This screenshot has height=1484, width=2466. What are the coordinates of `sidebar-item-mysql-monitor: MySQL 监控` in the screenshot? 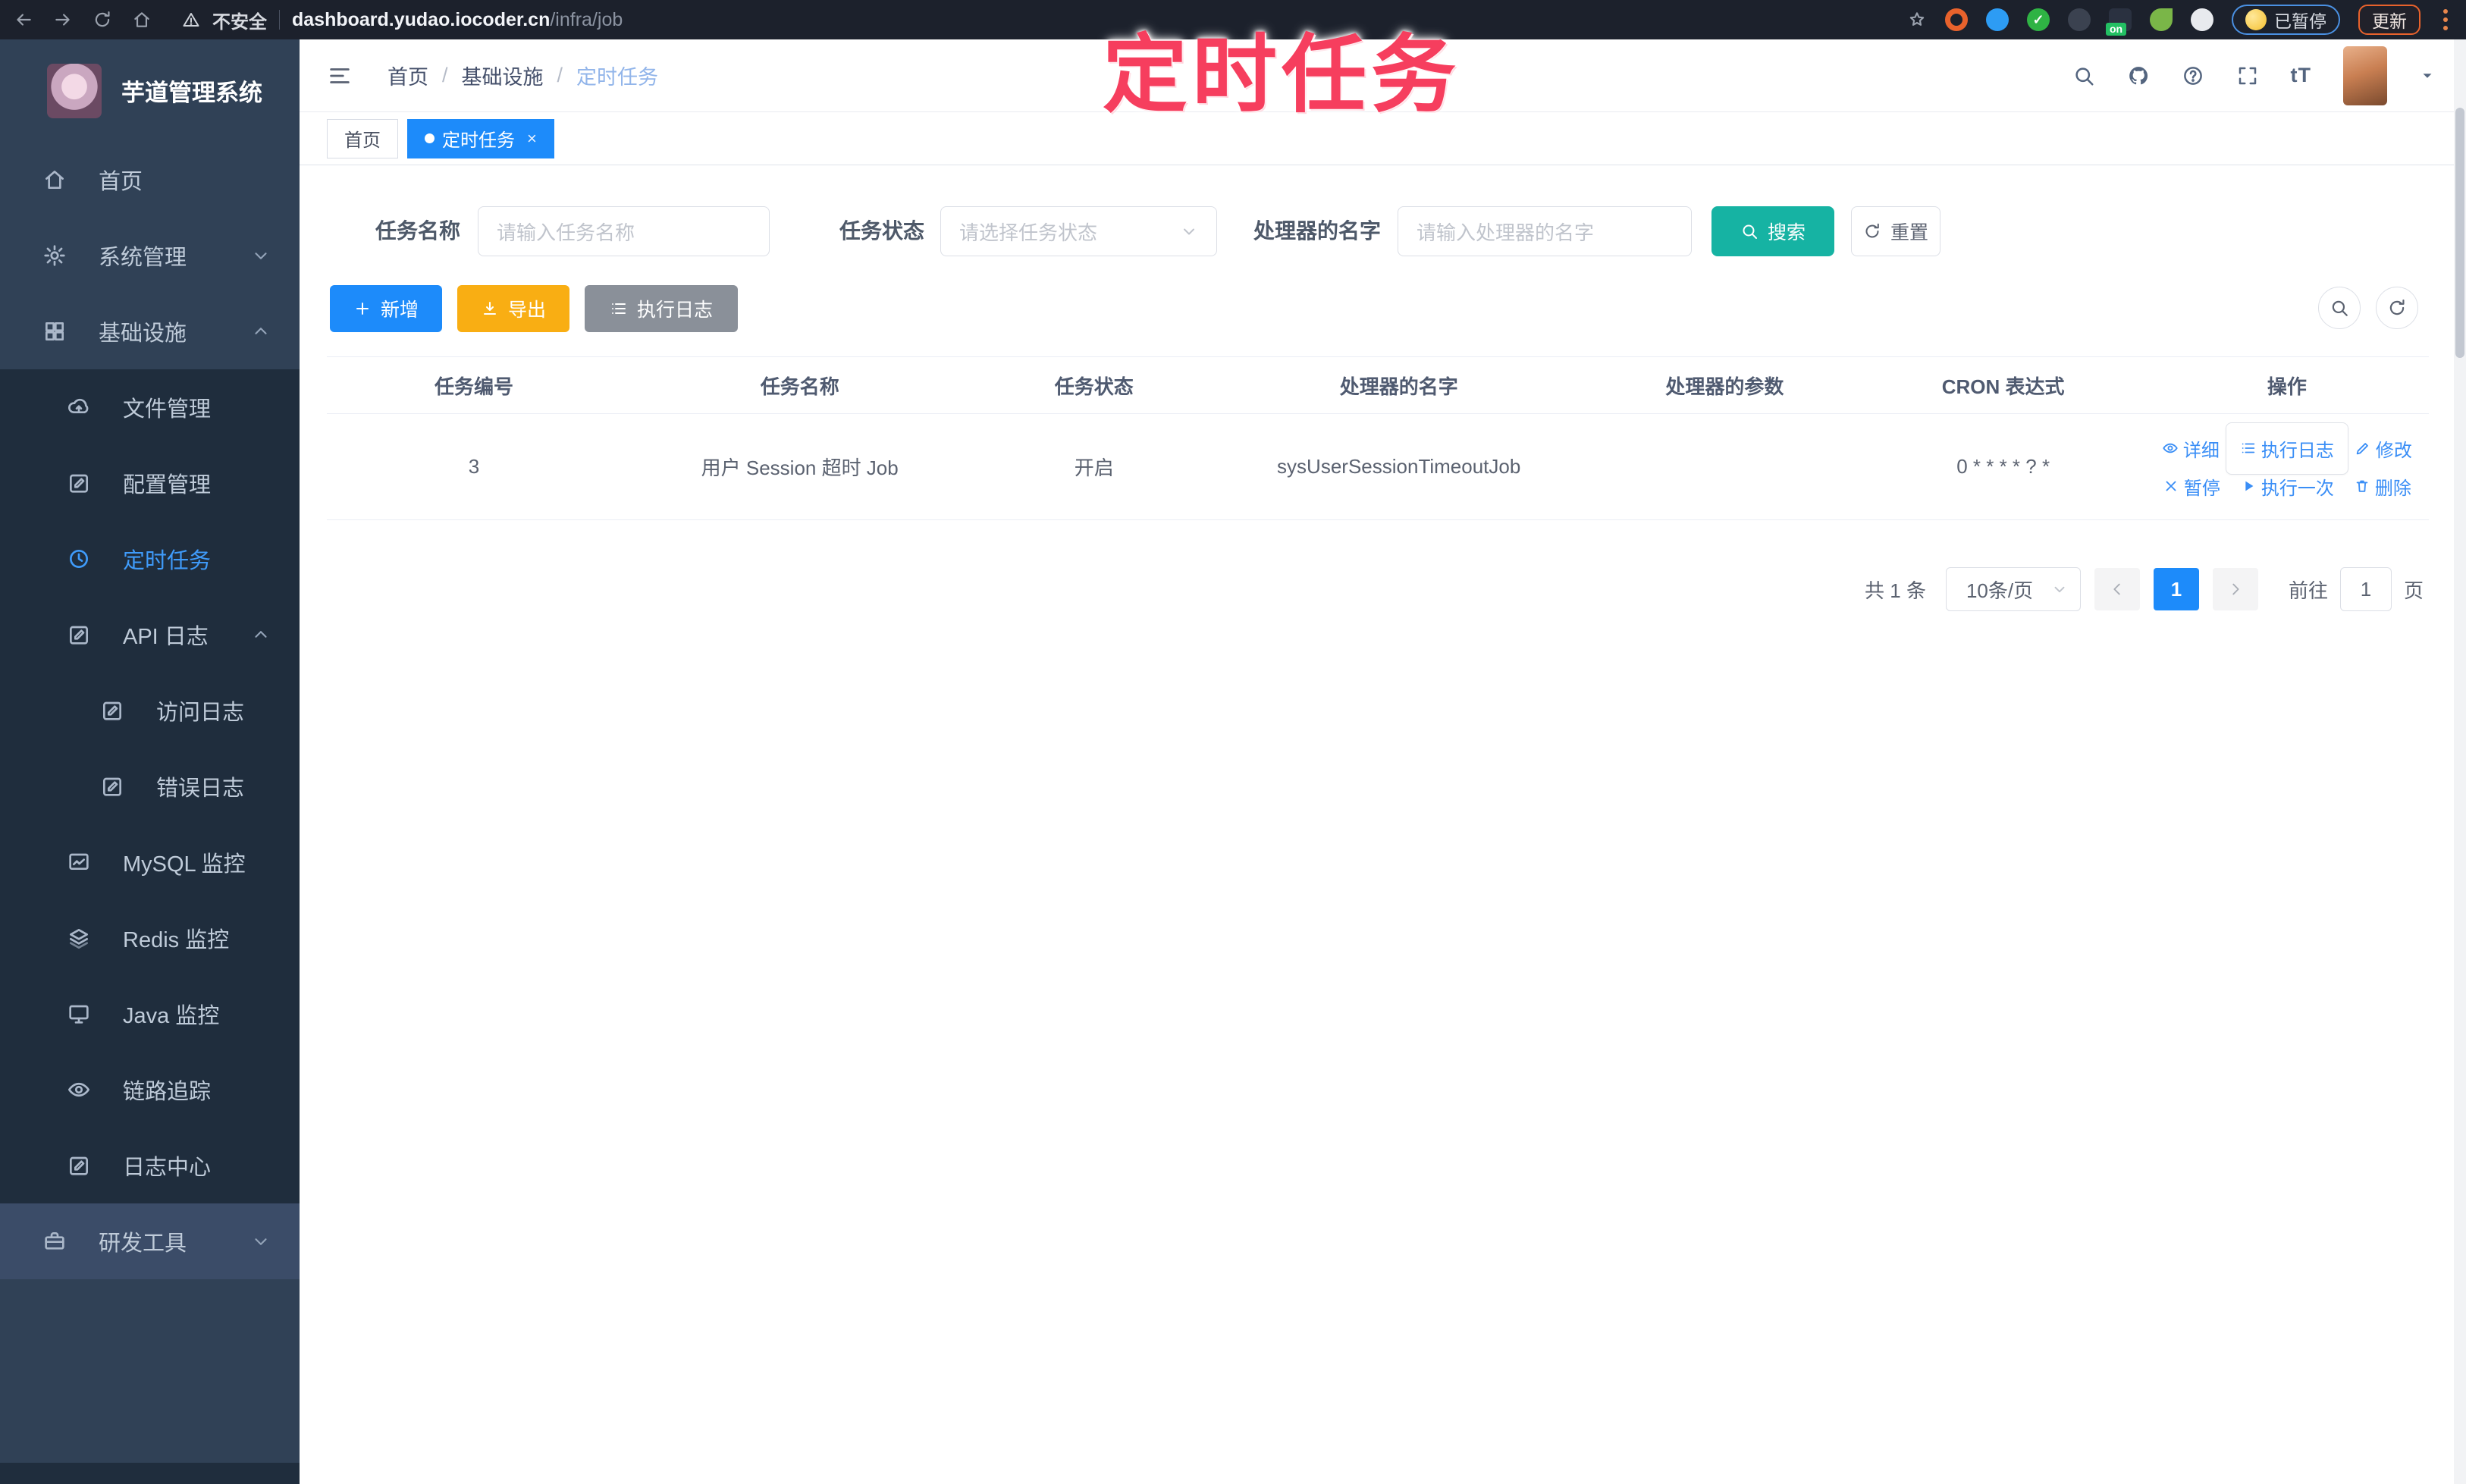 It's located at (150, 862).